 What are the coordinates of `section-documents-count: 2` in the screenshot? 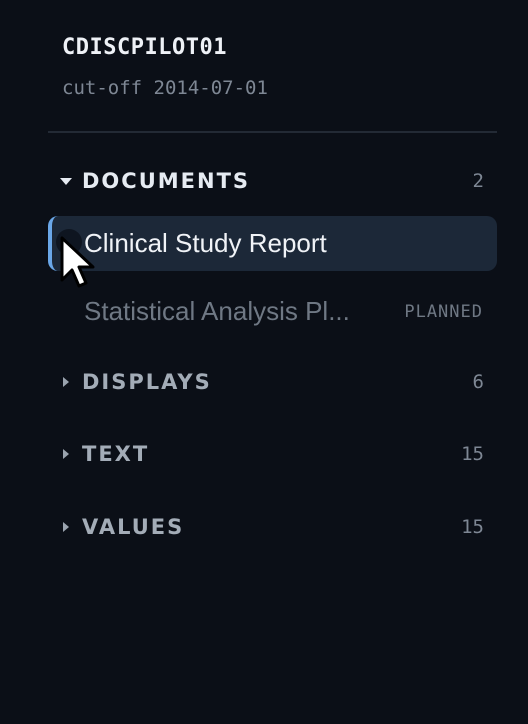 It's located at (478, 181).